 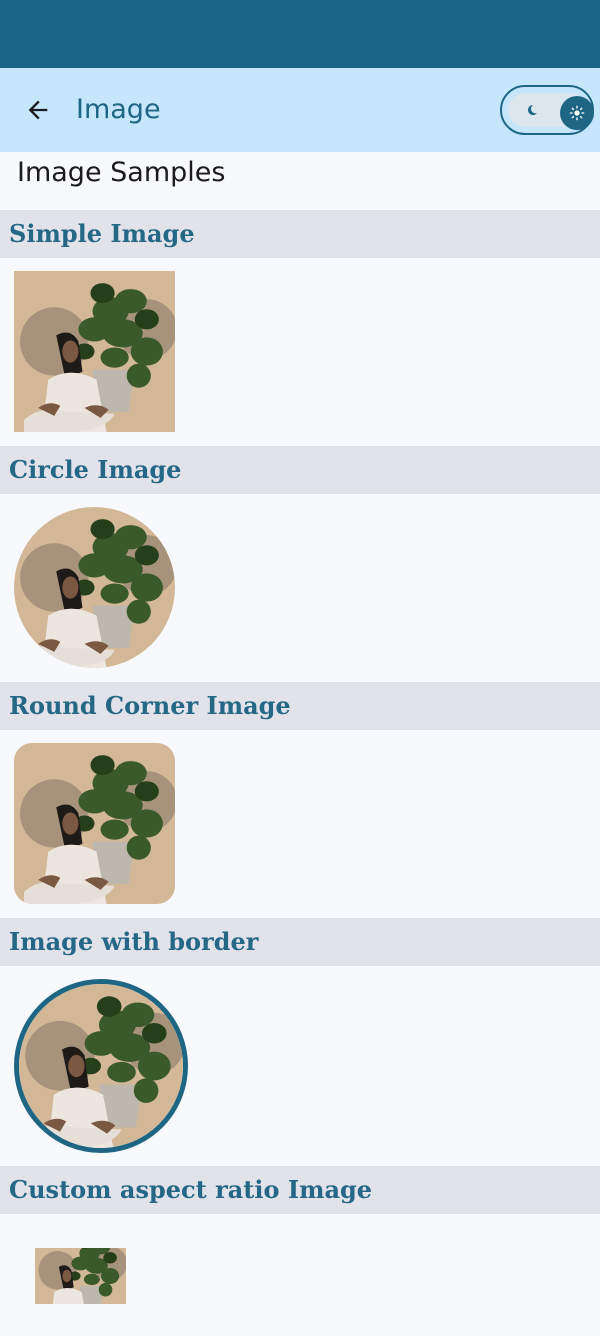 What do you see at coordinates (300, 34) in the screenshot?
I see `status-bar` at bounding box center [300, 34].